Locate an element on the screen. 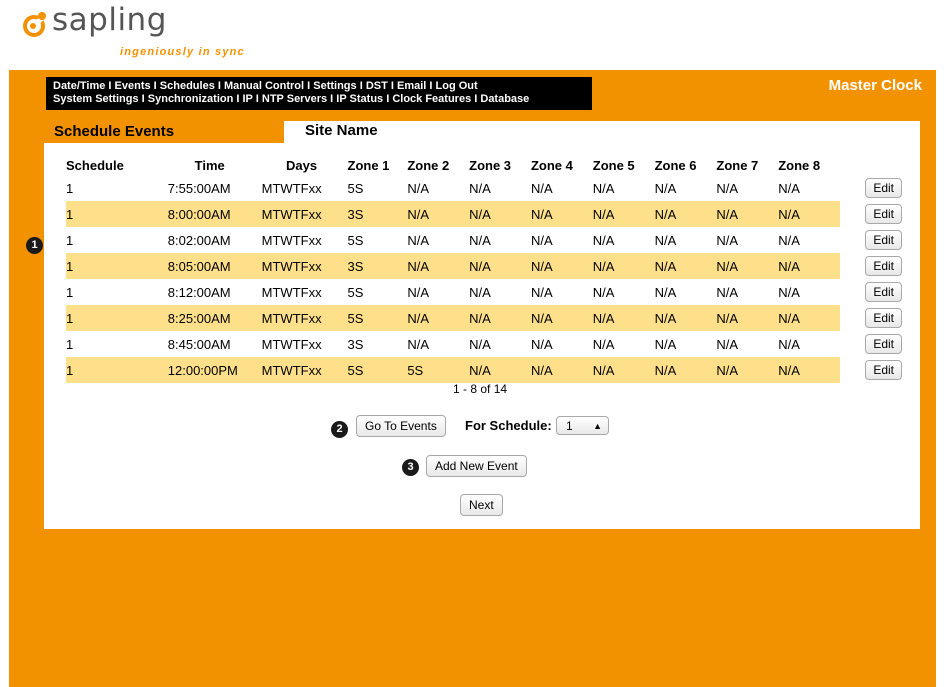  nav-link-system-settings: System Settings is located at coordinates (96, 99).